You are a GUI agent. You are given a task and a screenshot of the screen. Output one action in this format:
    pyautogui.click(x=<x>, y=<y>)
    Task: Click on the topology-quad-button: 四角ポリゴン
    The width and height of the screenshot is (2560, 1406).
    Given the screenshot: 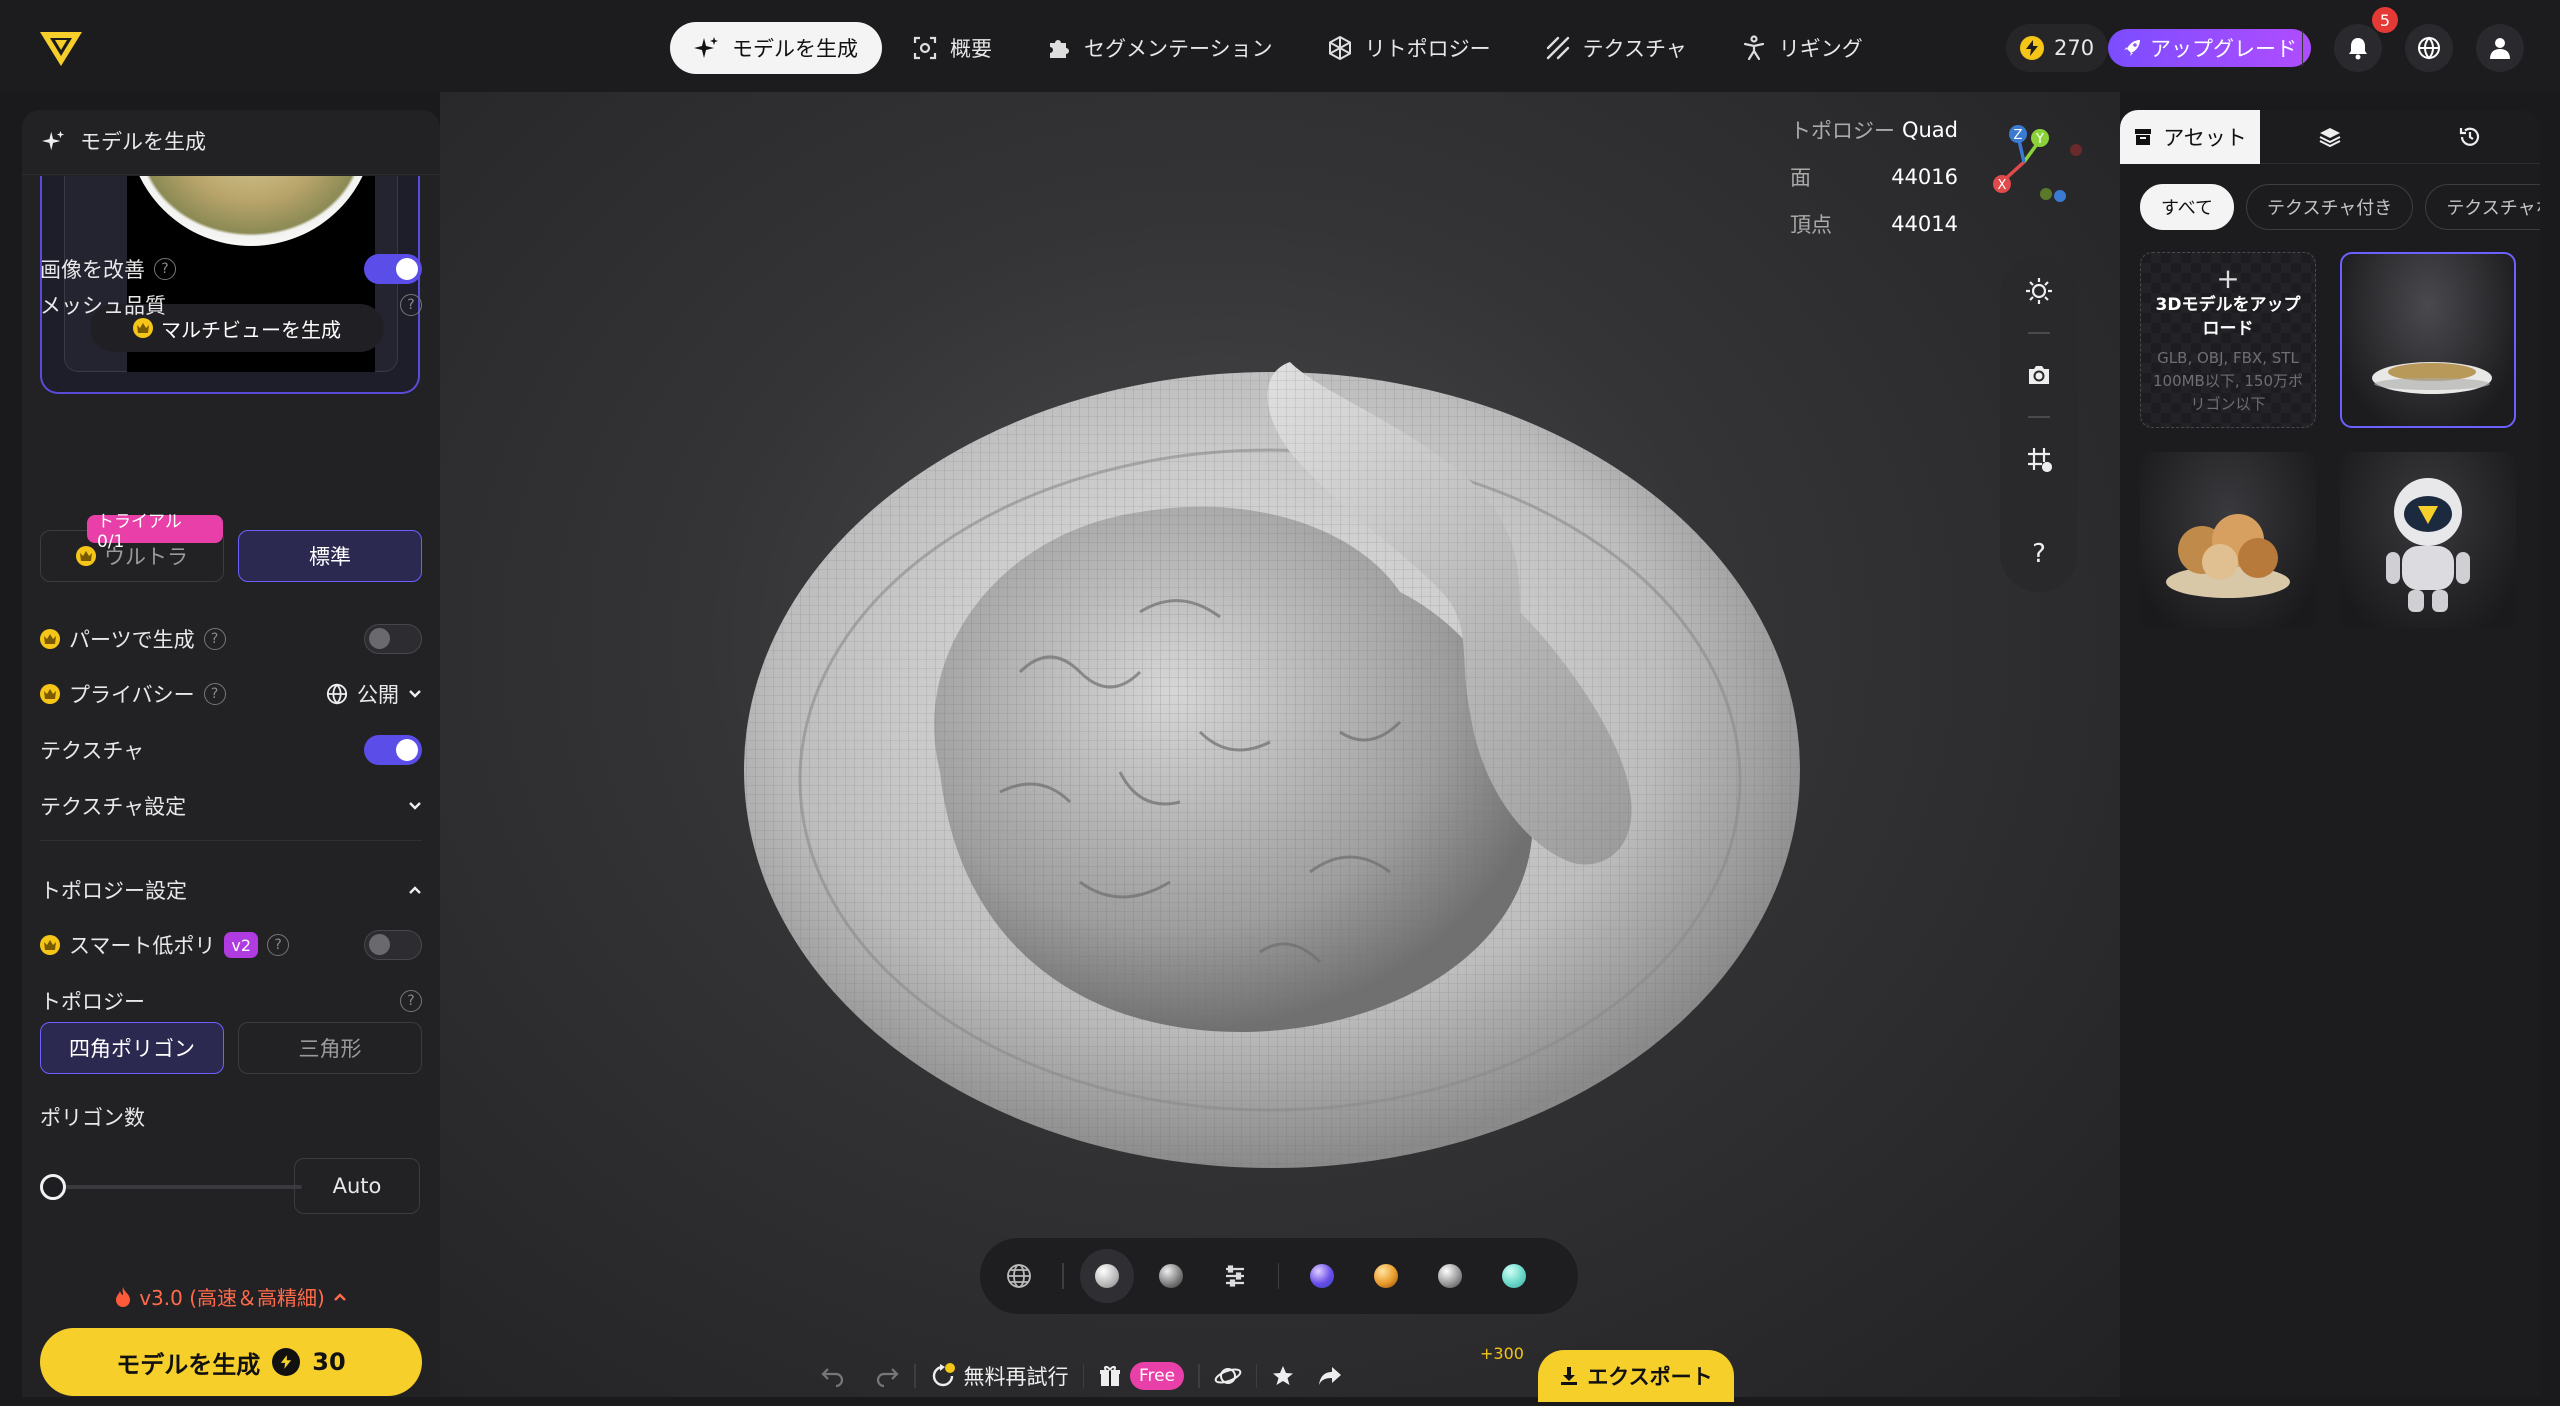 What is the action you would take?
    pyautogui.click(x=132, y=1048)
    